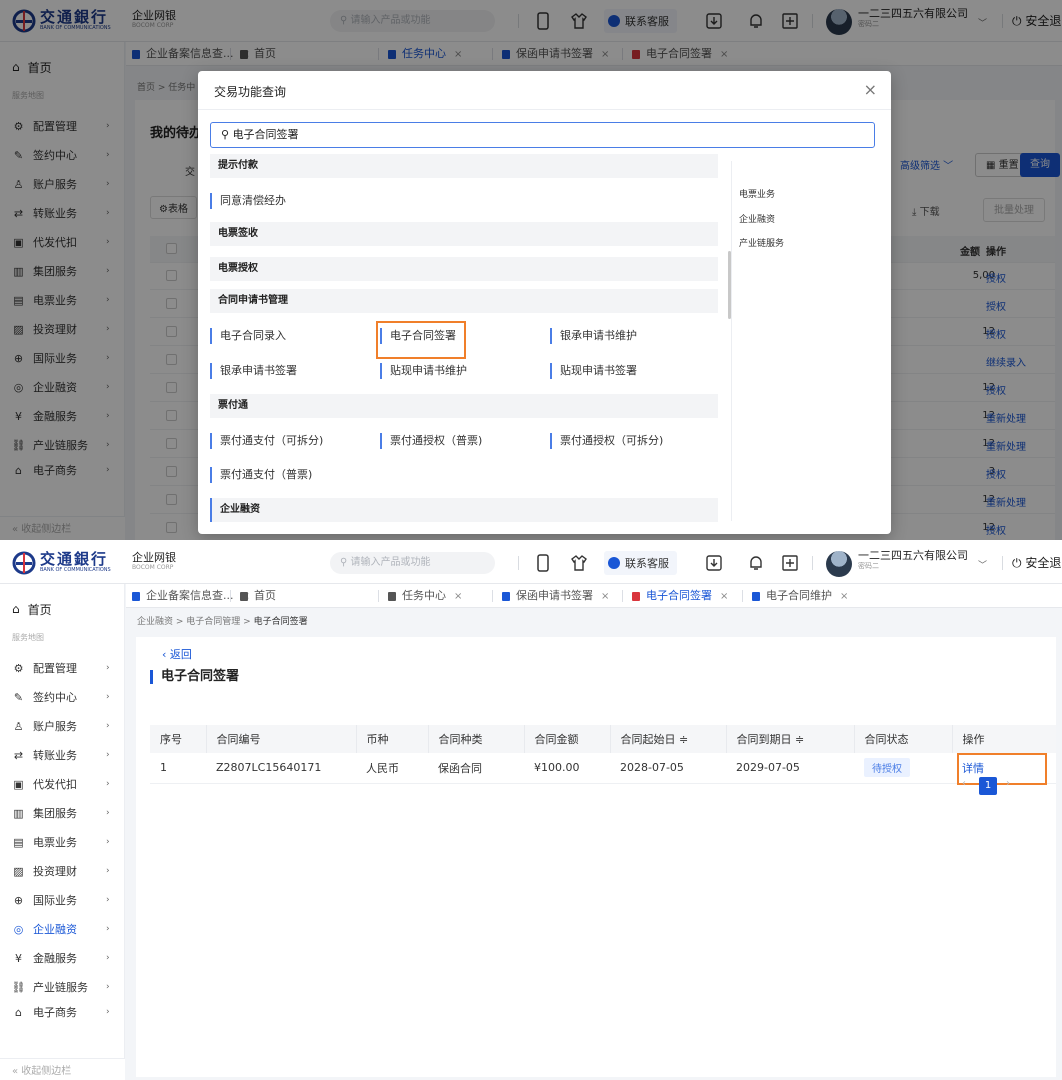 This screenshot has width=1062, height=1080. I want to click on result-item-contract-entry: 电子合同录入, so click(248, 336).